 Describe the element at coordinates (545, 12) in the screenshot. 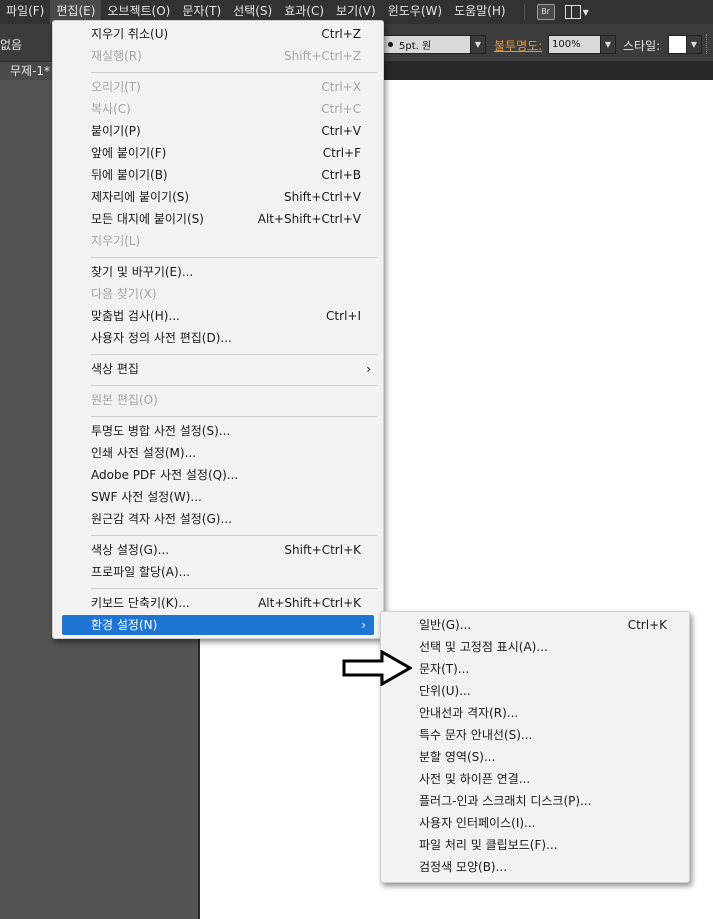

I see `bridge-icon: Br` at that location.